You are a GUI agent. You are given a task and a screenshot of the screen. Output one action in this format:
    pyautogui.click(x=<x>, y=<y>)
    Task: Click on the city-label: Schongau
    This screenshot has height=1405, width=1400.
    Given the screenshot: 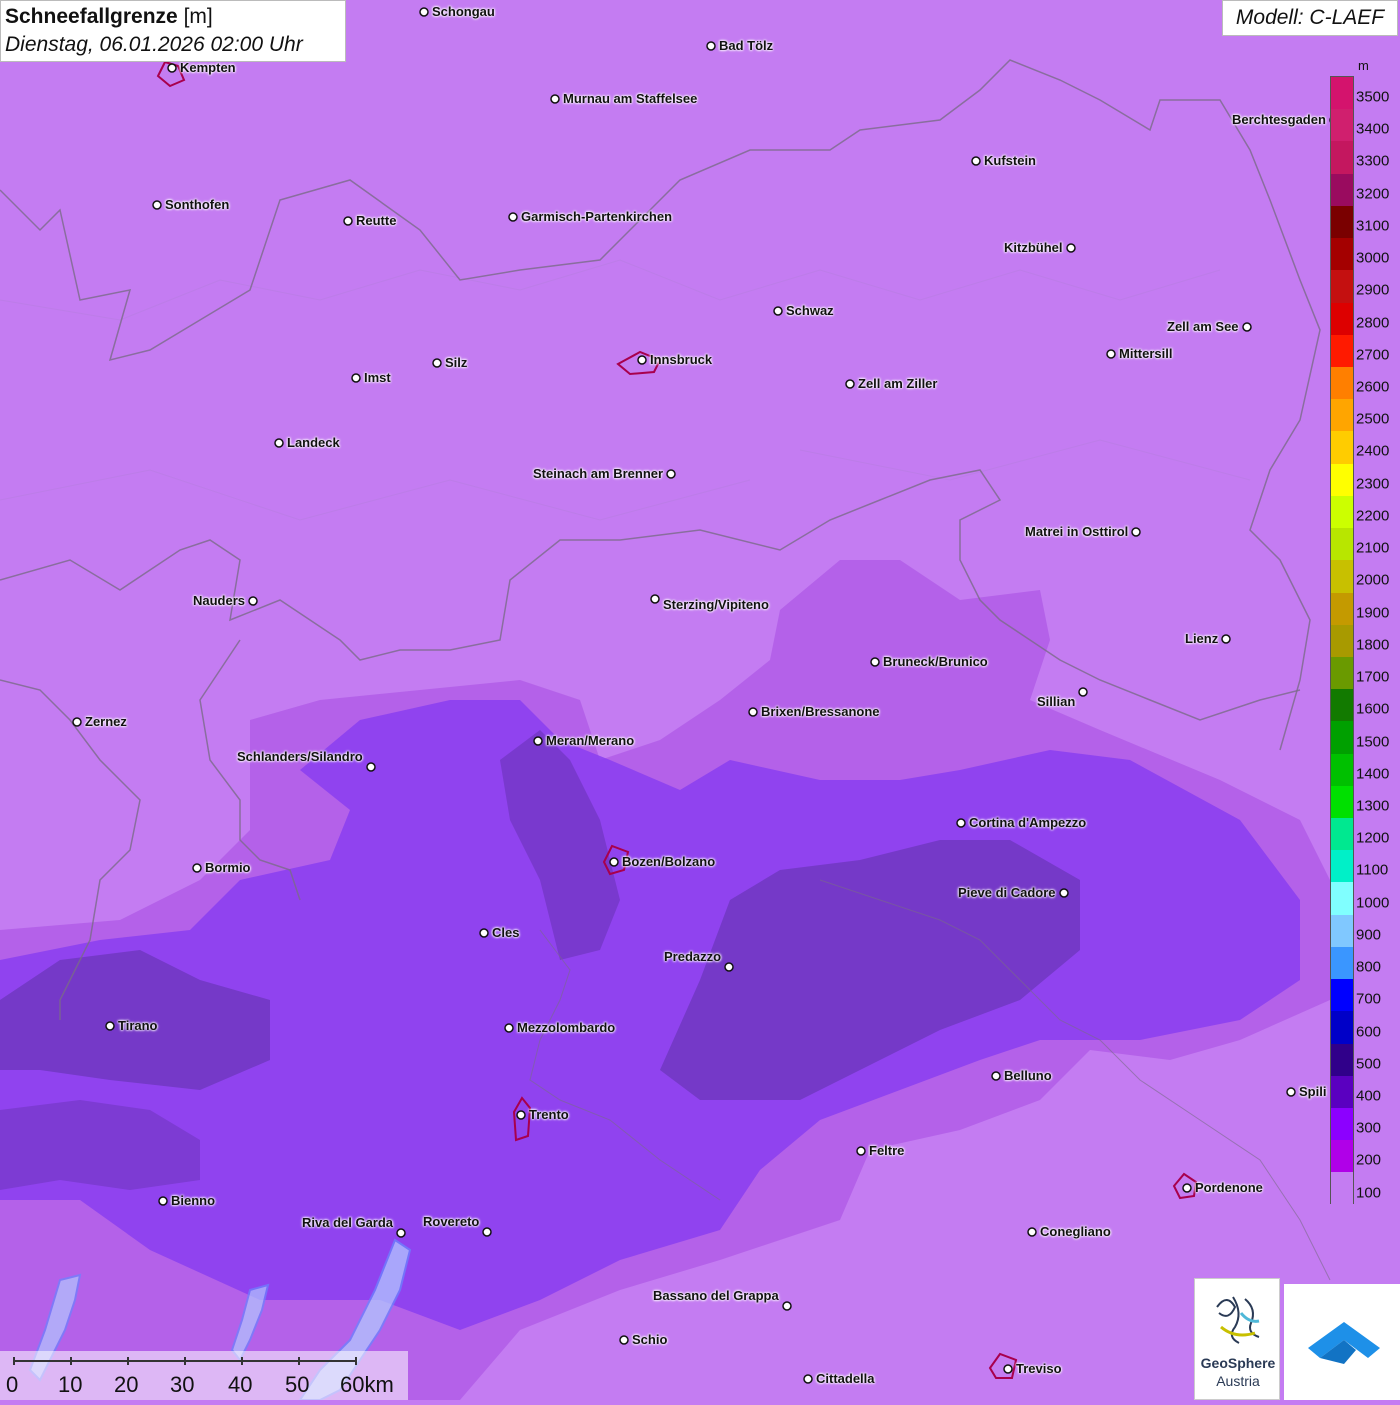 What is the action you would take?
    pyautogui.click(x=463, y=11)
    